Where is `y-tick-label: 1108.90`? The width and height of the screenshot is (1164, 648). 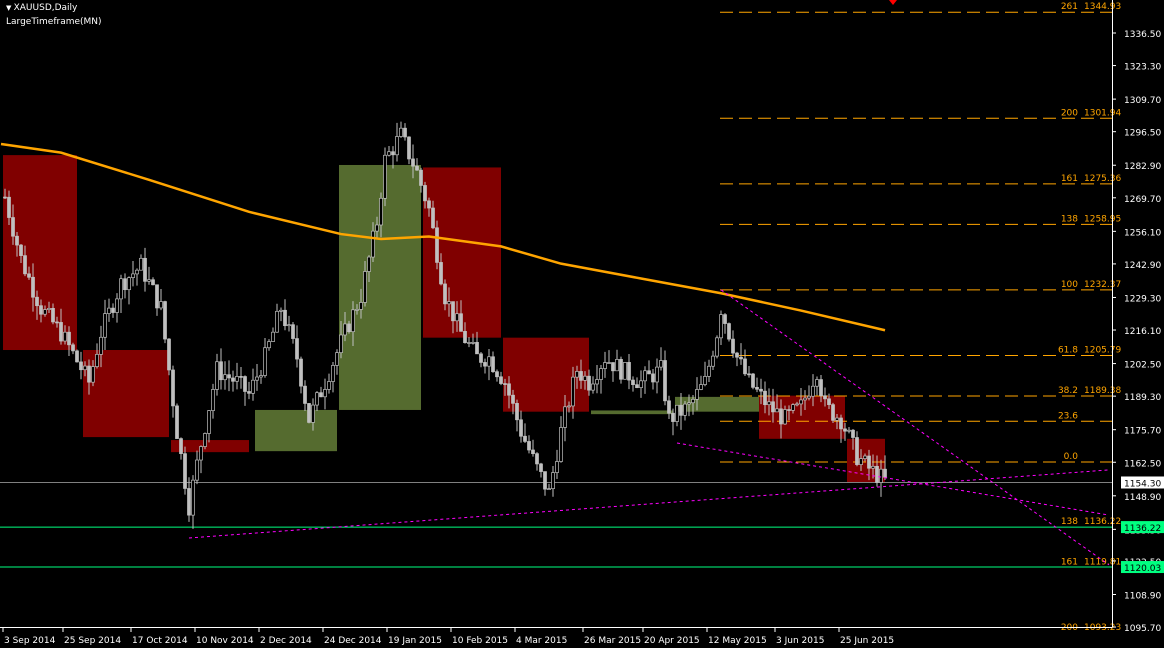
y-tick-label: 1108.90 is located at coordinates (1142, 596).